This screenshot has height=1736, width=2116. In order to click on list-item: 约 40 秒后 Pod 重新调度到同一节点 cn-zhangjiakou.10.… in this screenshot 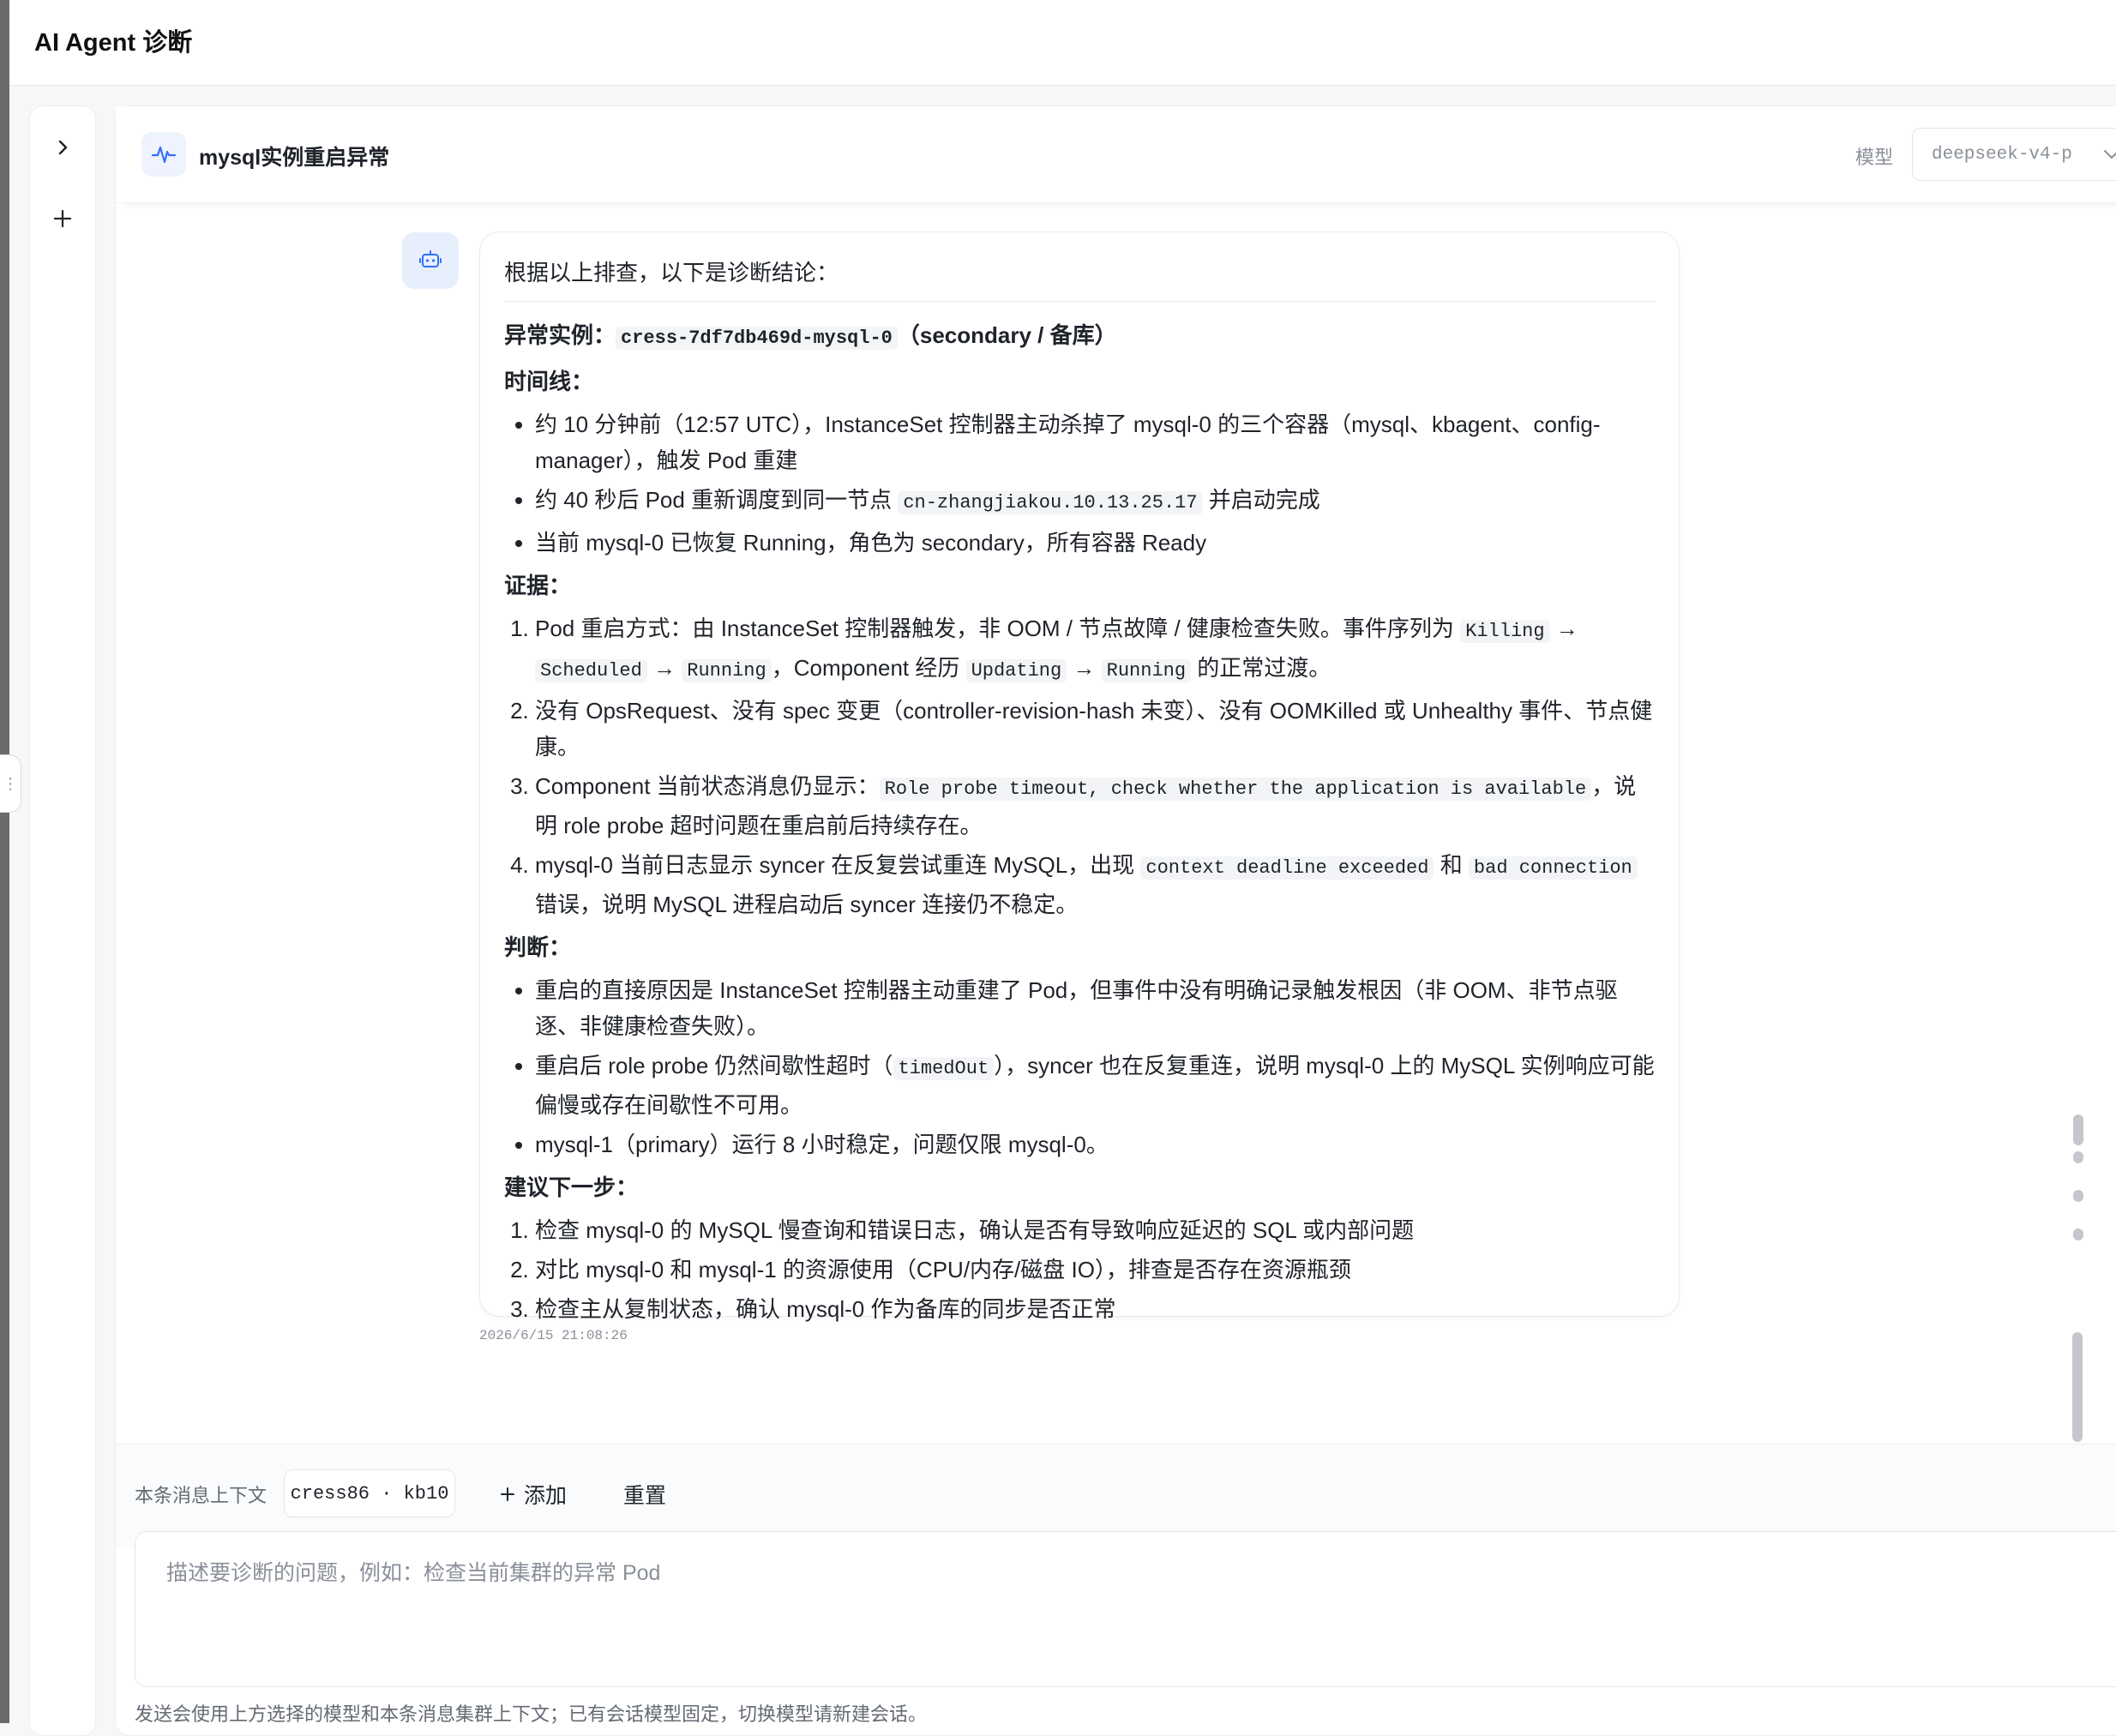, I will do `click(1095, 501)`.